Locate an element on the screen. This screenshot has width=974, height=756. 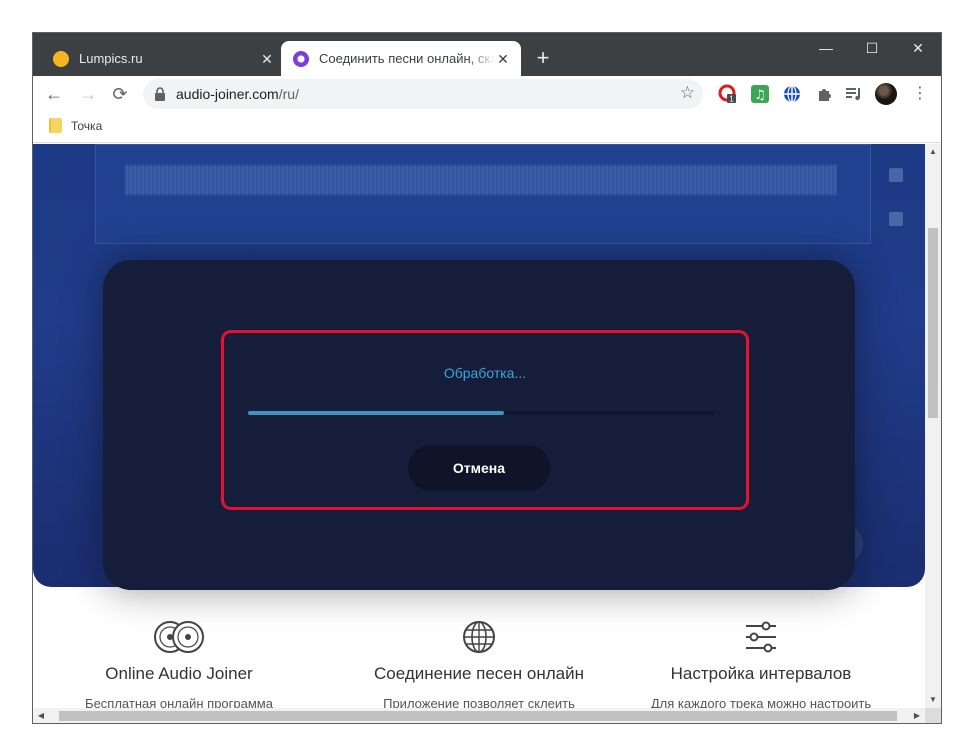
minimize-button: — is located at coordinates (826, 48).